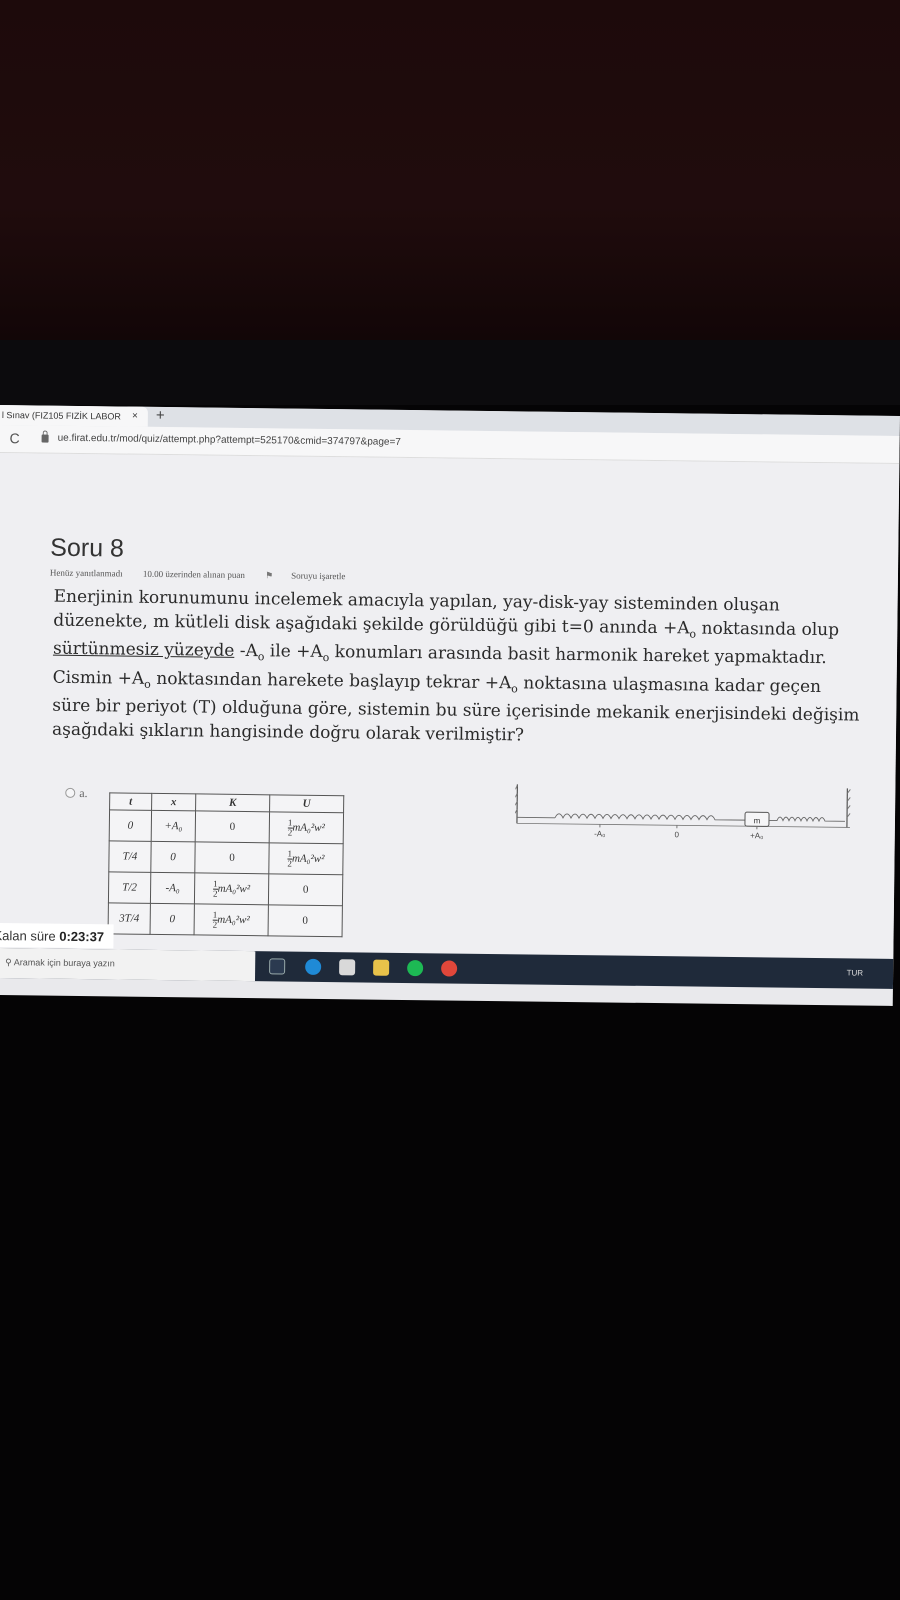 The image size is (900, 1600). I want to click on question-text-part: noktasında olup, so click(768, 629).